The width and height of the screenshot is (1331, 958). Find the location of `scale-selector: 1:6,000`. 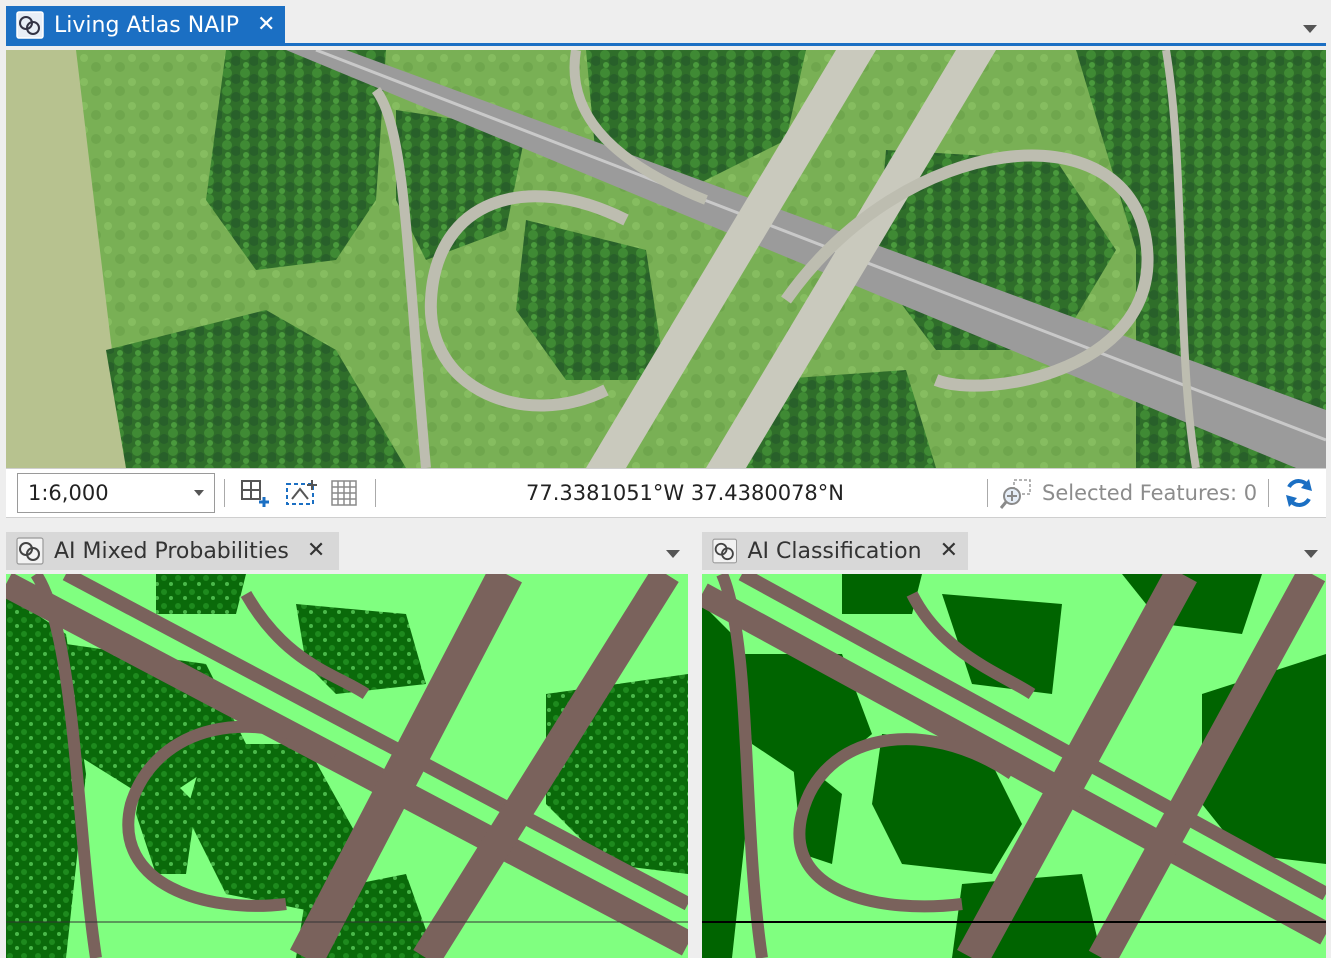

scale-selector: 1:6,000 is located at coordinates (116, 493).